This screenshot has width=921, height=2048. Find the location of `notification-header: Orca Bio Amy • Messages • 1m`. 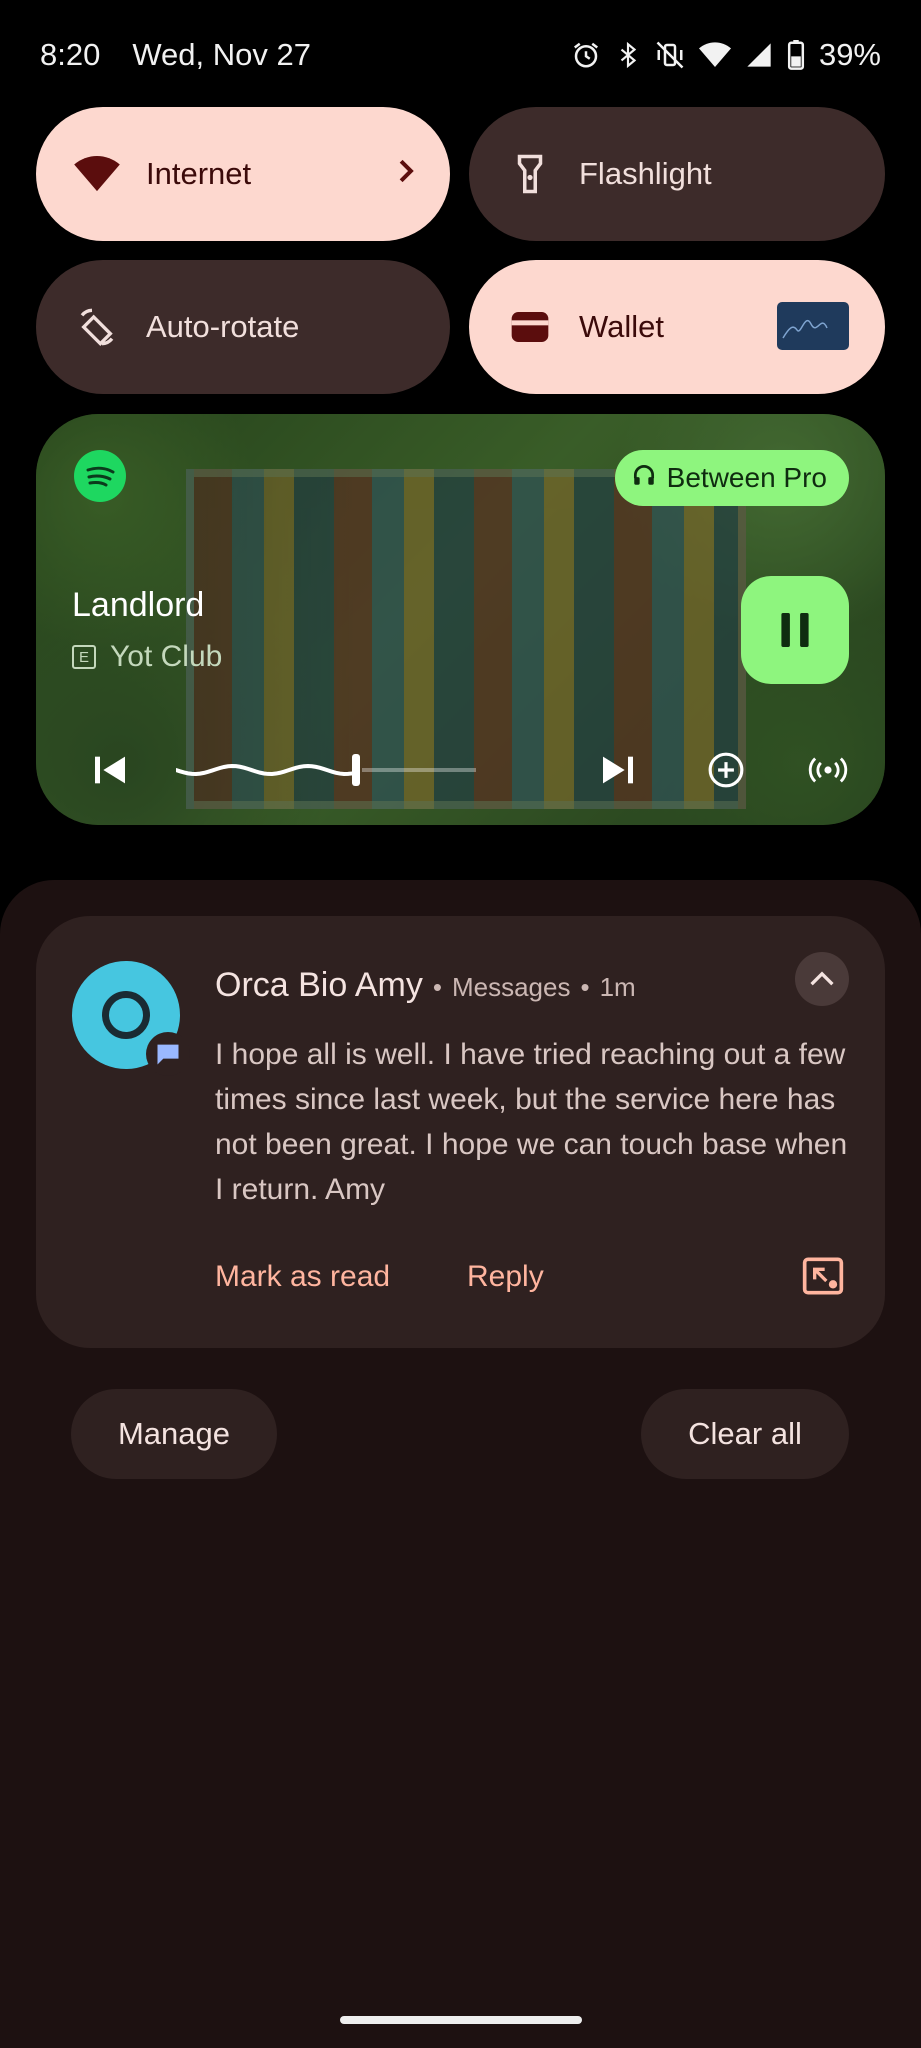

notification-header: Orca Bio Amy • Messages • 1m is located at coordinates (425, 985).